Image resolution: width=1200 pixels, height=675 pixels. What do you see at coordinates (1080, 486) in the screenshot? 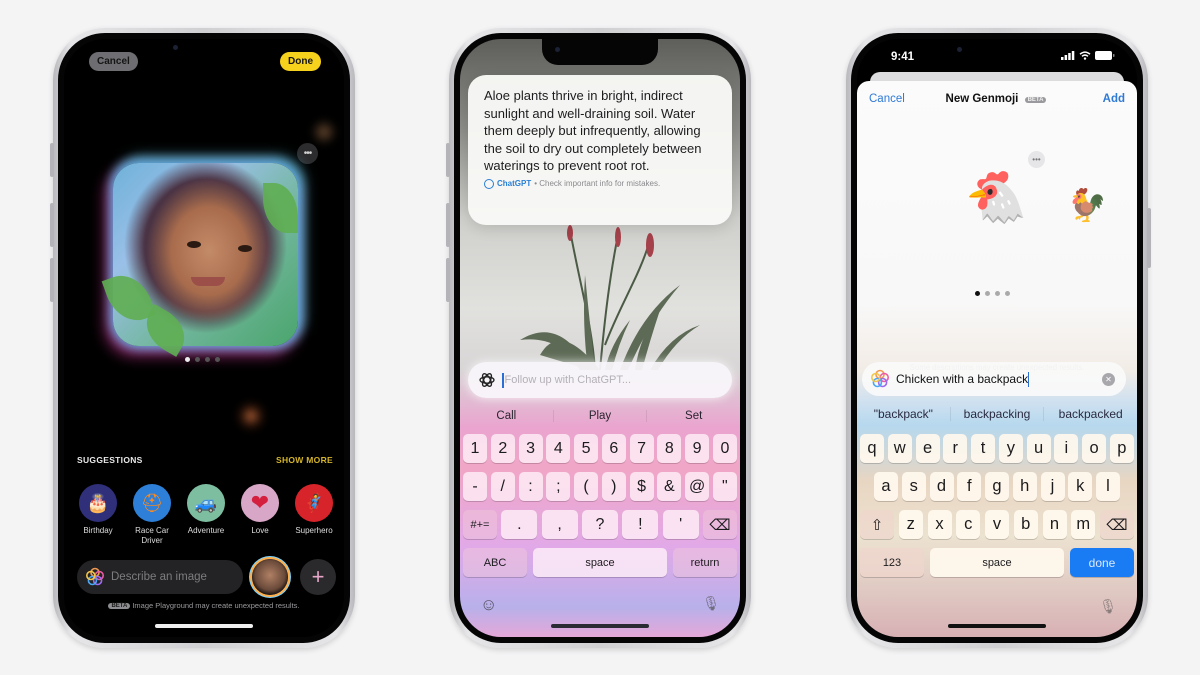
I see `key: k` at bounding box center [1080, 486].